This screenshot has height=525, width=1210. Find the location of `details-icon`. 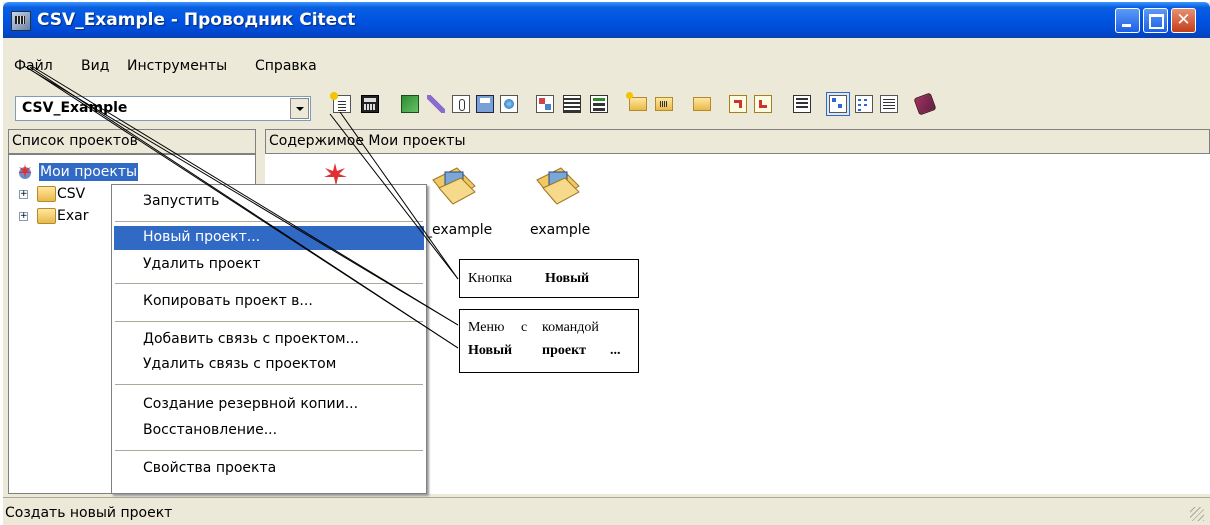

details-icon is located at coordinates (889, 104).